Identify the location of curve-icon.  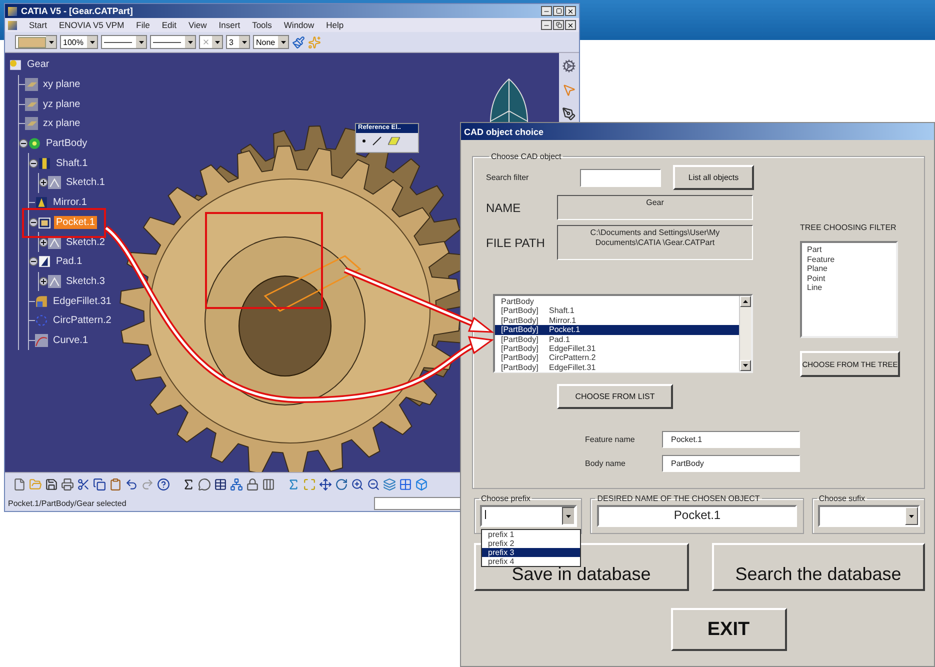
(41, 340).